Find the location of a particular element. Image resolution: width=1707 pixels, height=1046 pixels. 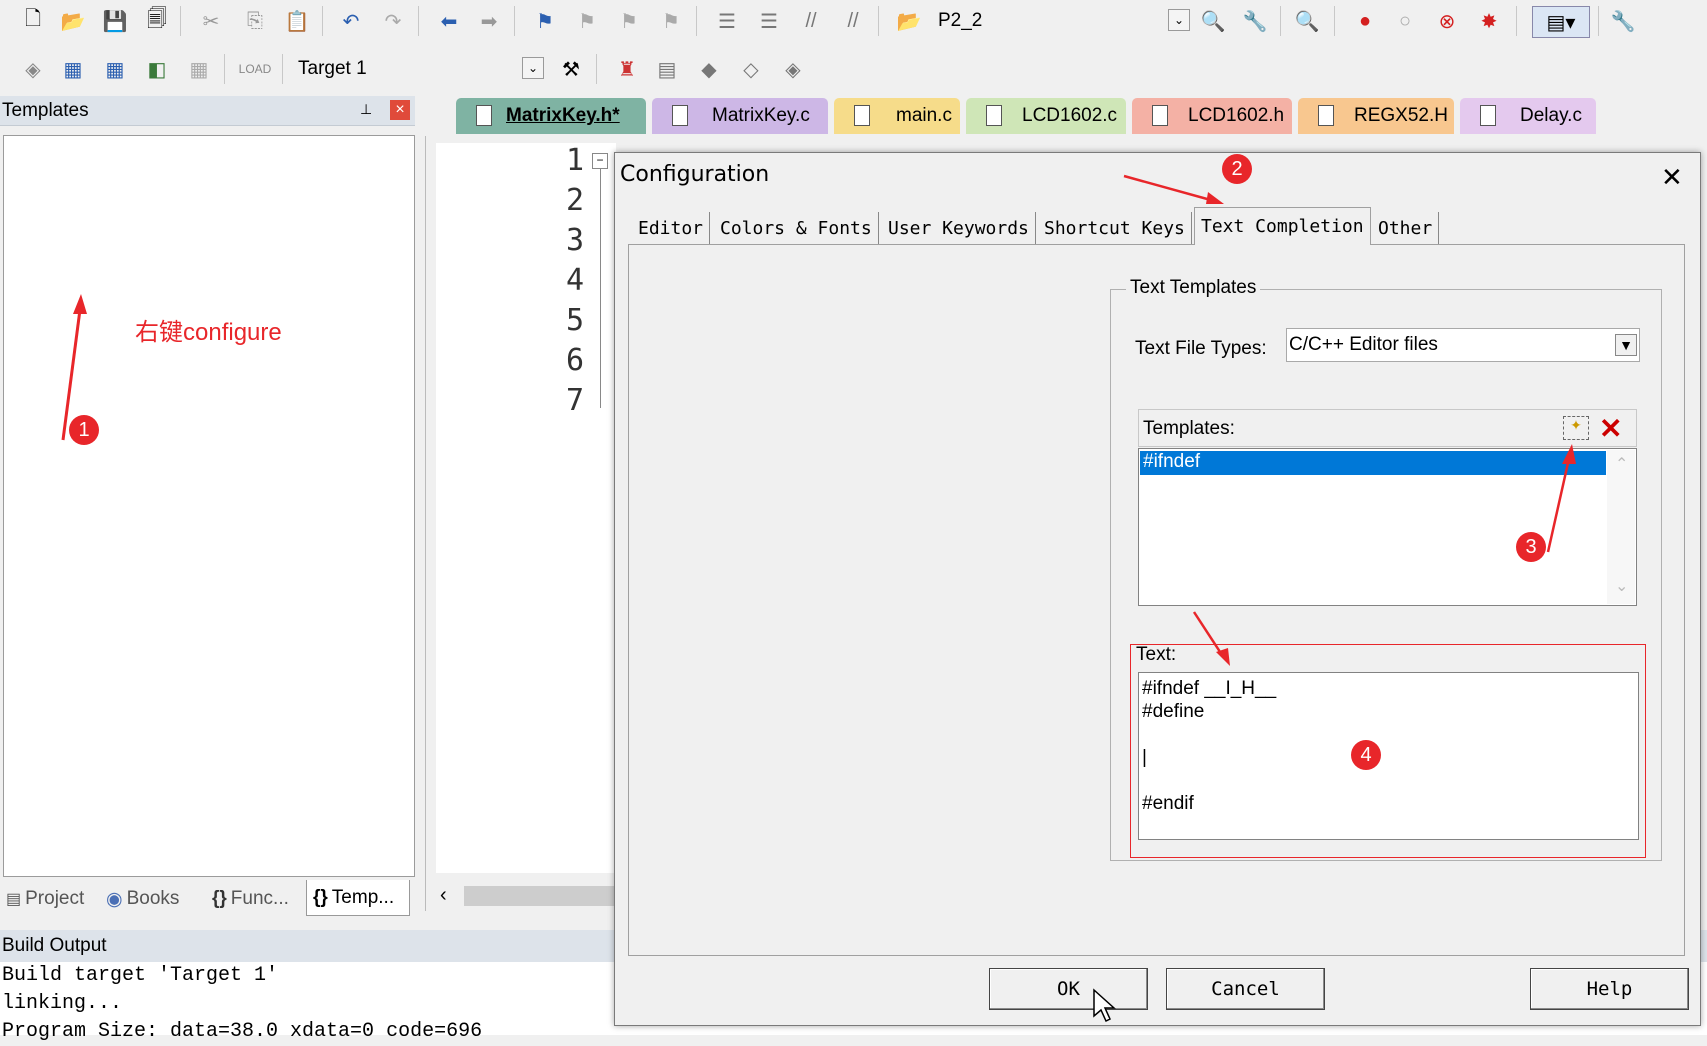

select-pack-icon: ◇ is located at coordinates (751, 69).